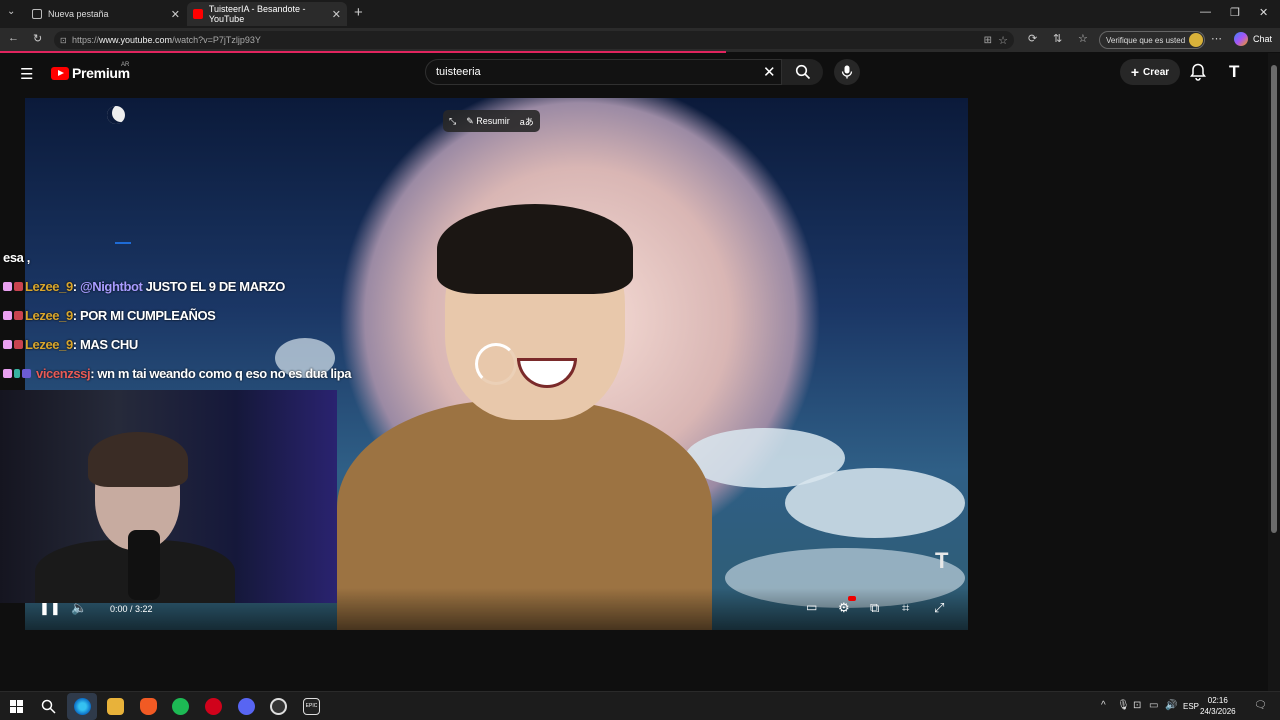 The image size is (1280, 720). I want to click on refresh-icon: ↻, so click(37, 38).